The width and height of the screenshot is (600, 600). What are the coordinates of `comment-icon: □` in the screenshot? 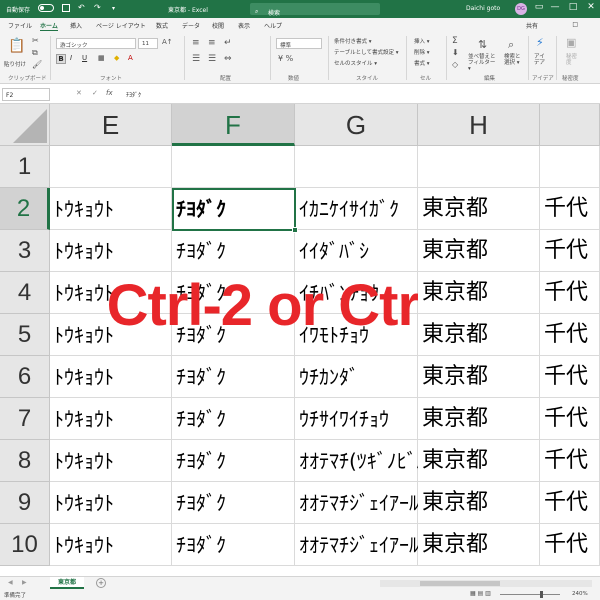 It's located at (575, 24).